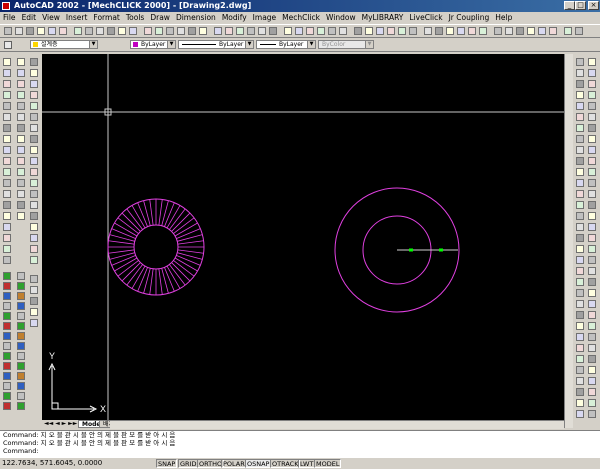 This screenshot has height=469, width=600. I want to click on menu-liveclick: LiveClick, so click(425, 18).